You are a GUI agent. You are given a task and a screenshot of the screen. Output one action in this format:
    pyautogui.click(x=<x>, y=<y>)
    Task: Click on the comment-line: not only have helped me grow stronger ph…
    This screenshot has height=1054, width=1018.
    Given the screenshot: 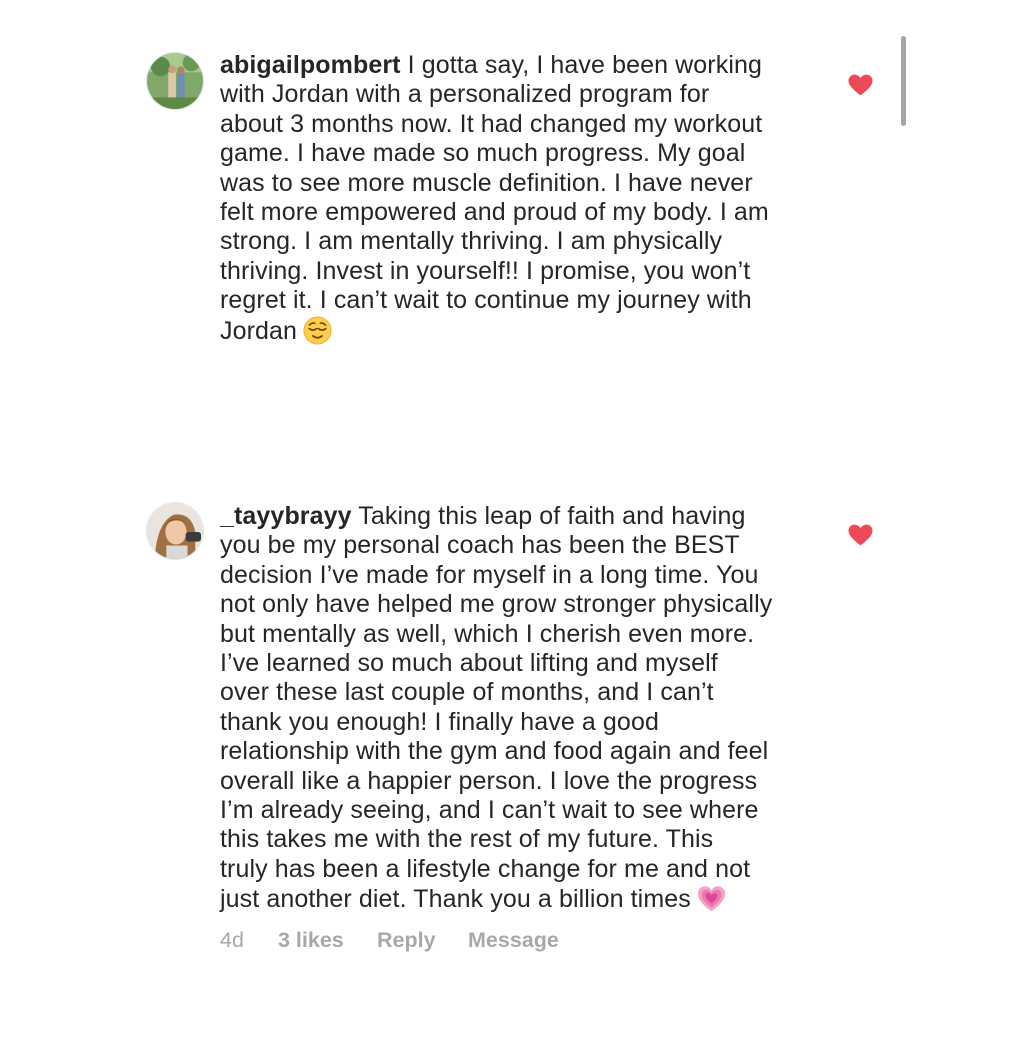 What is the action you would take?
    pyautogui.click(x=496, y=604)
    